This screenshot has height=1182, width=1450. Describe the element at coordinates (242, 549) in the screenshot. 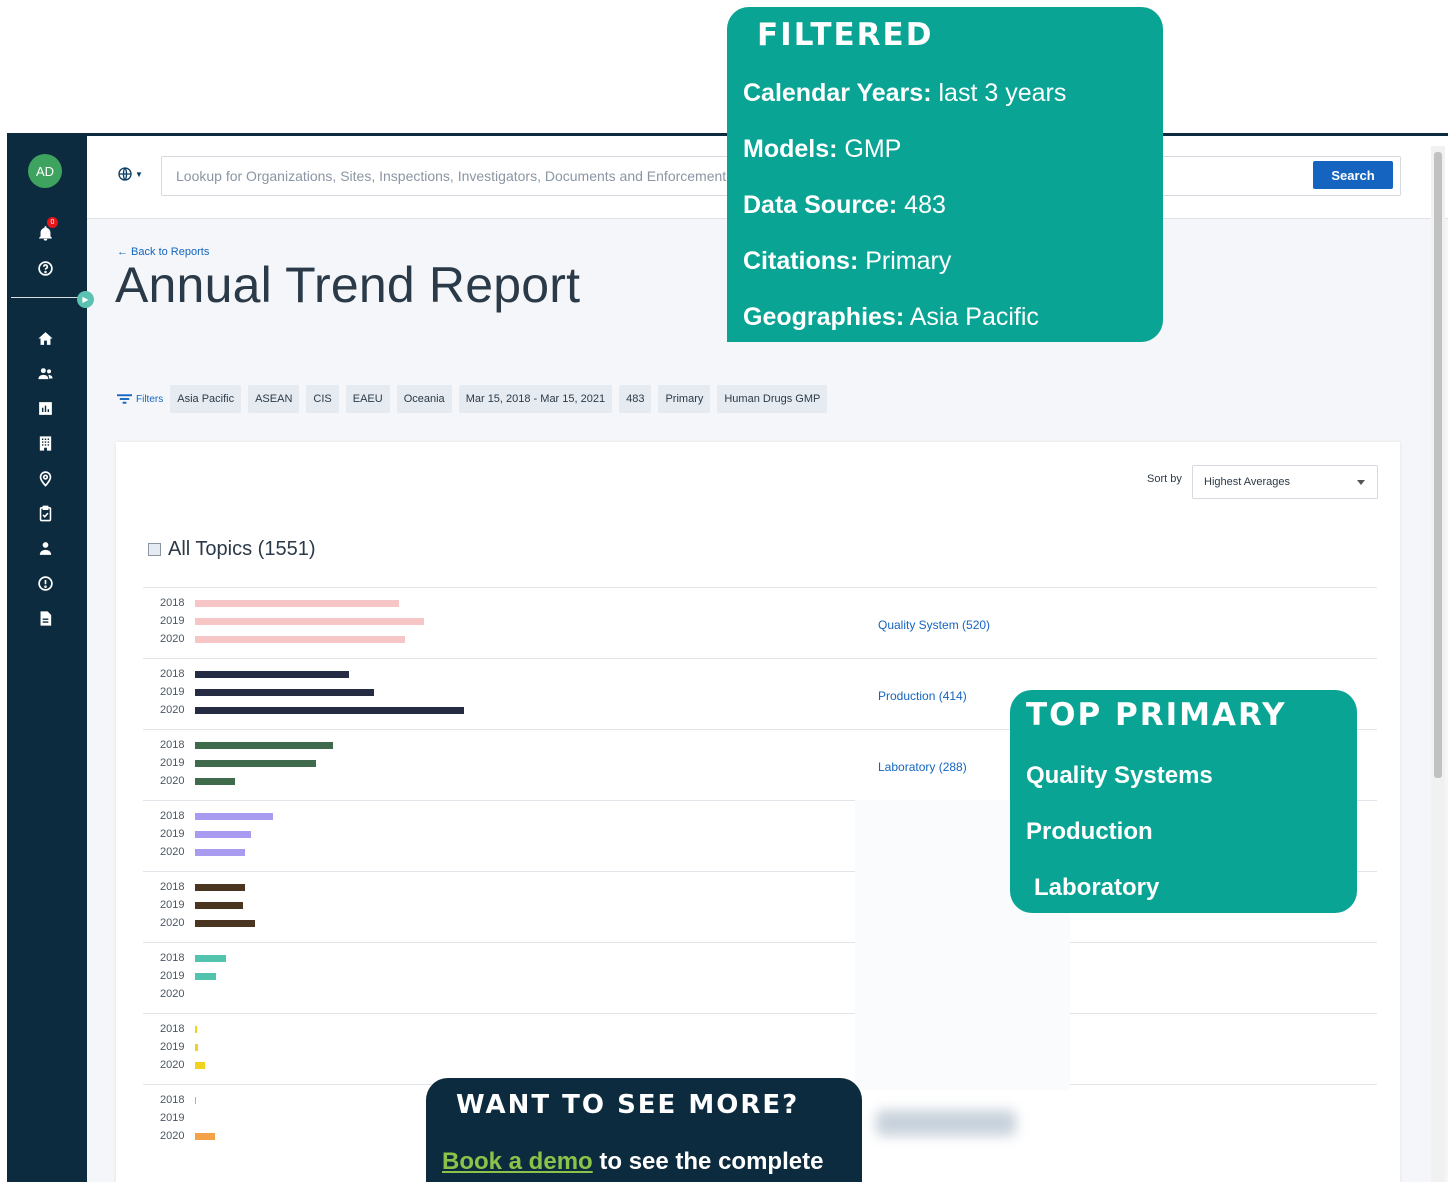

I see `all-topics-label: All Topics (1551)` at that location.